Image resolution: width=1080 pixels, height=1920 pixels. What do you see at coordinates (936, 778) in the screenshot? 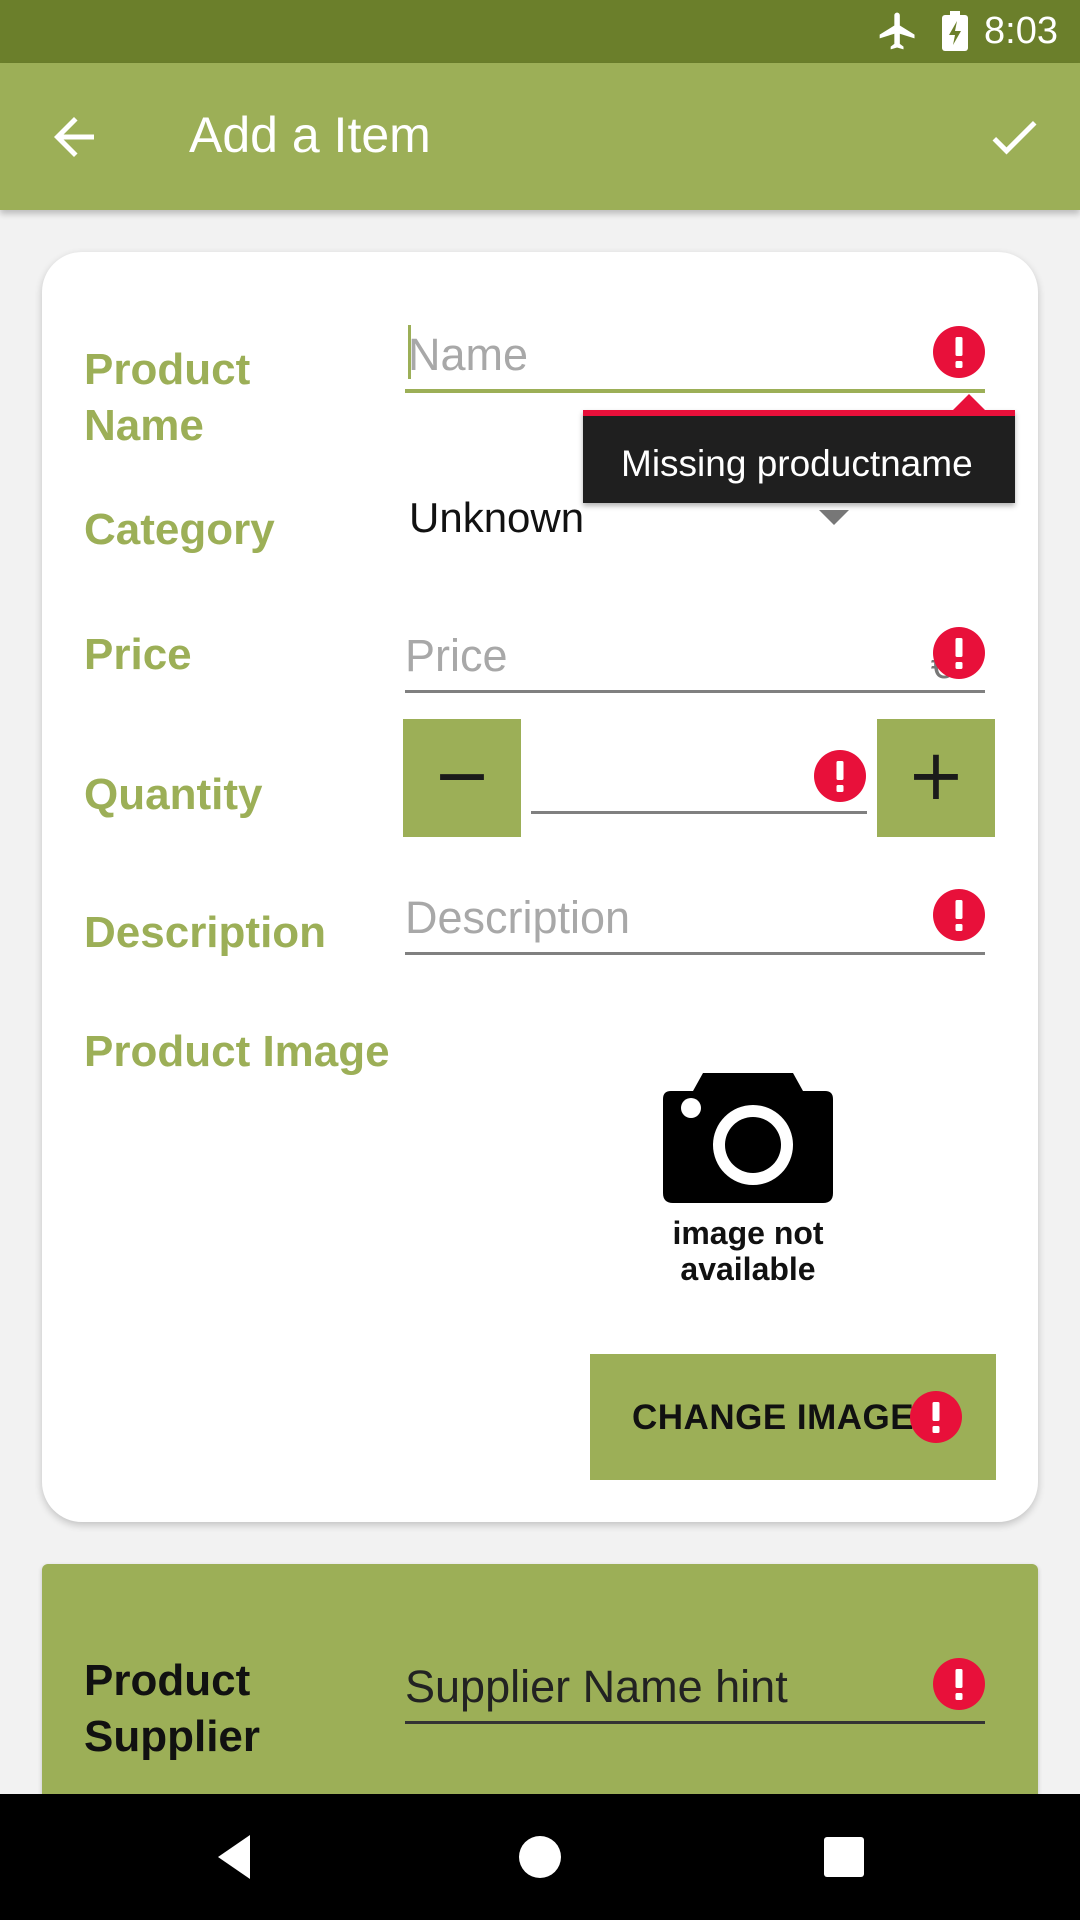
I see `increment-button: +` at bounding box center [936, 778].